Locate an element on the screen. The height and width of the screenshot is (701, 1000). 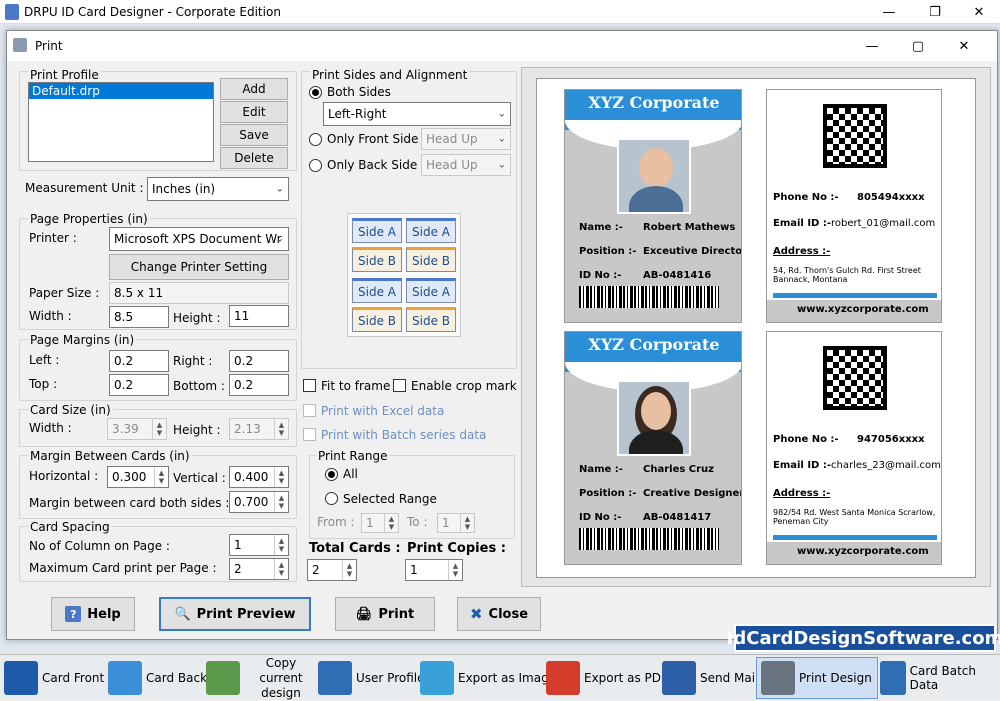
max-cards-input: 2 ▲ ▼ is located at coordinates (259, 569).